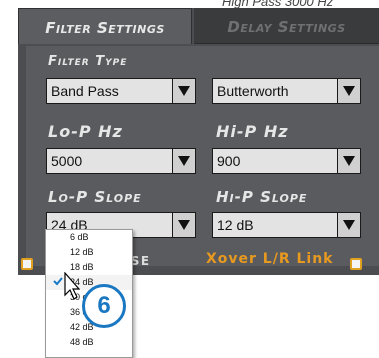 The height and width of the screenshot is (358, 379). What do you see at coordinates (88, 61) in the screenshot?
I see `filter-type-label: Filter Type` at bounding box center [88, 61].